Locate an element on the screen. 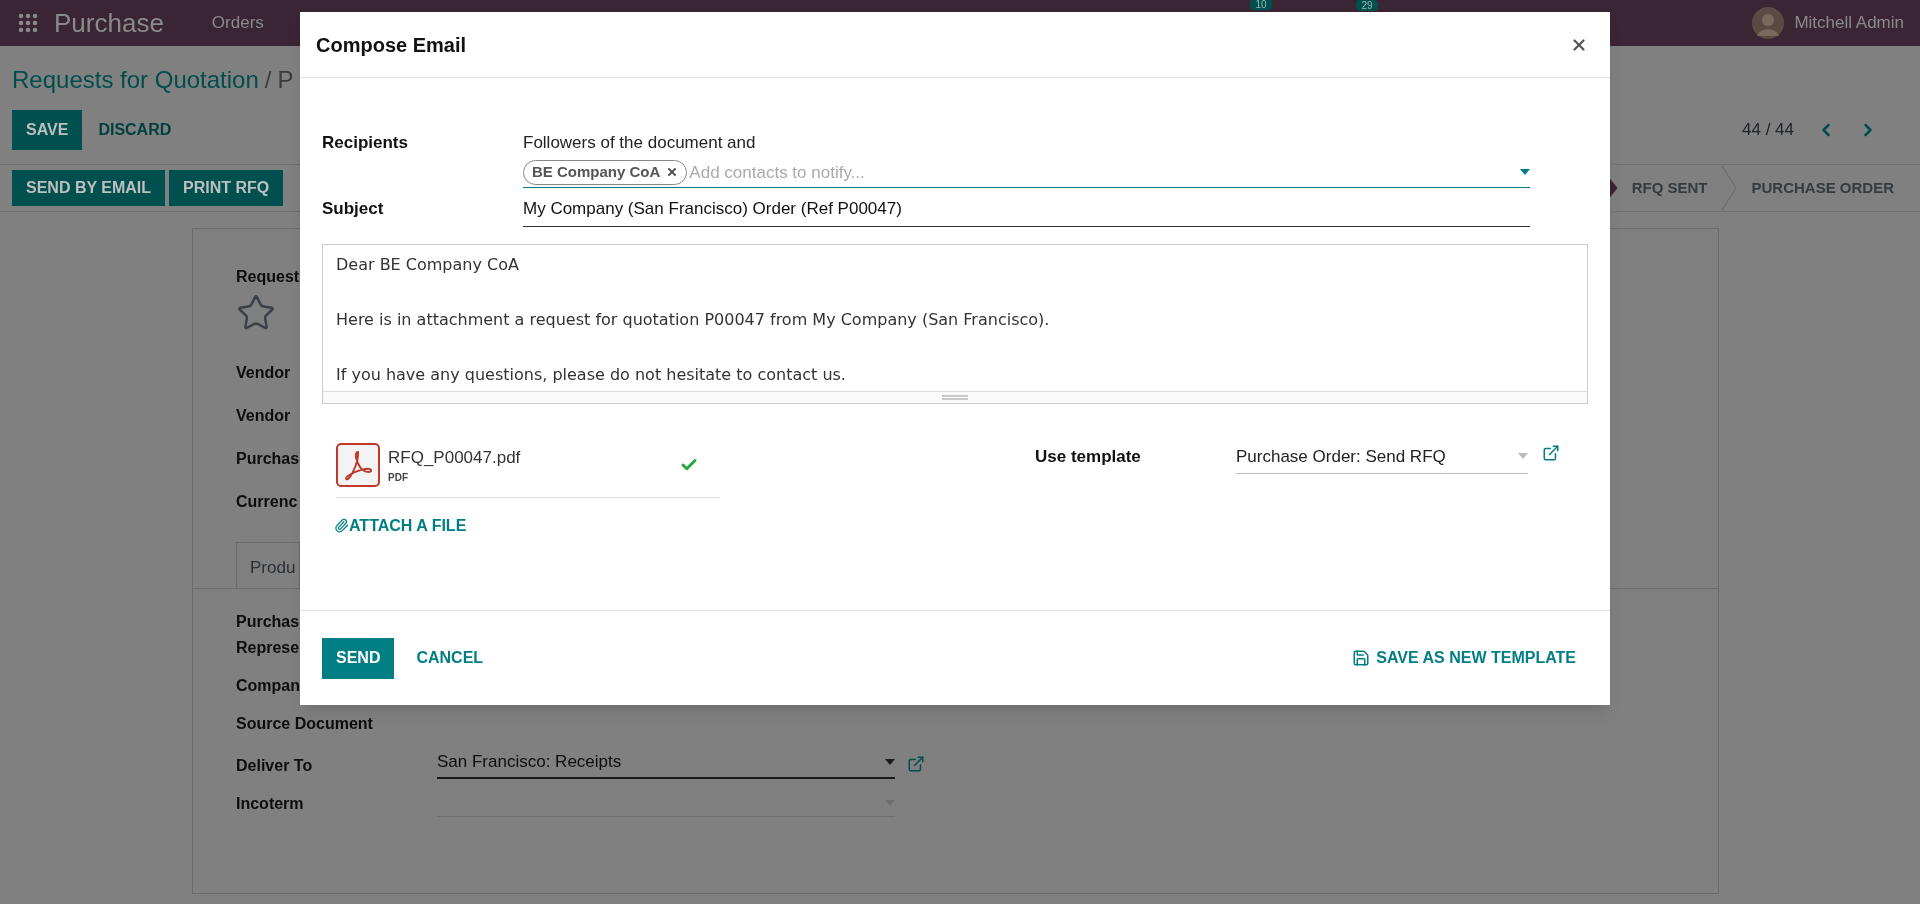  followers-text: Followers of the document and is located at coordinates (640, 143).